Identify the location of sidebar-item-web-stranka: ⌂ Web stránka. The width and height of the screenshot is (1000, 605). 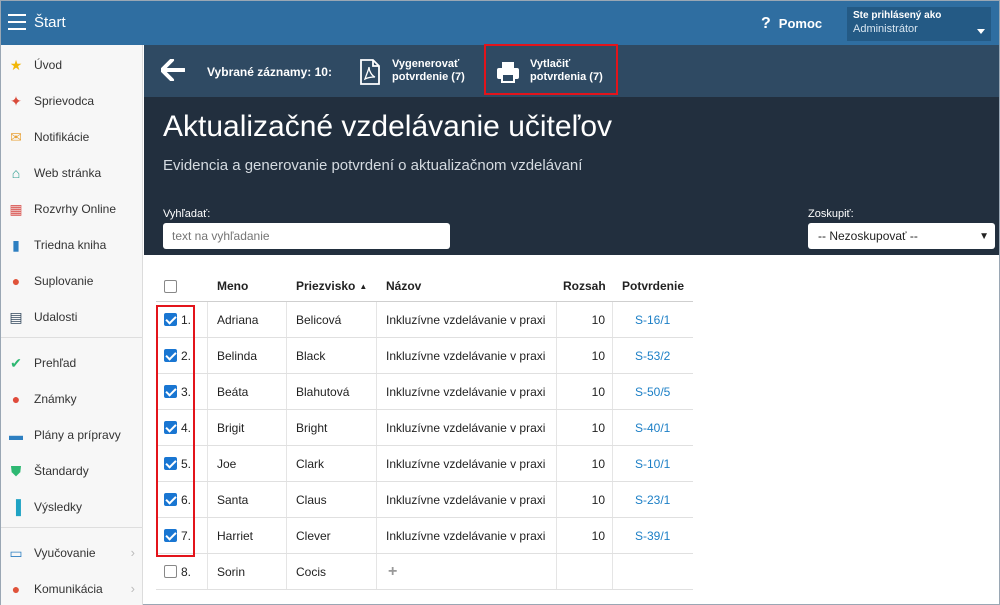
(72, 172).